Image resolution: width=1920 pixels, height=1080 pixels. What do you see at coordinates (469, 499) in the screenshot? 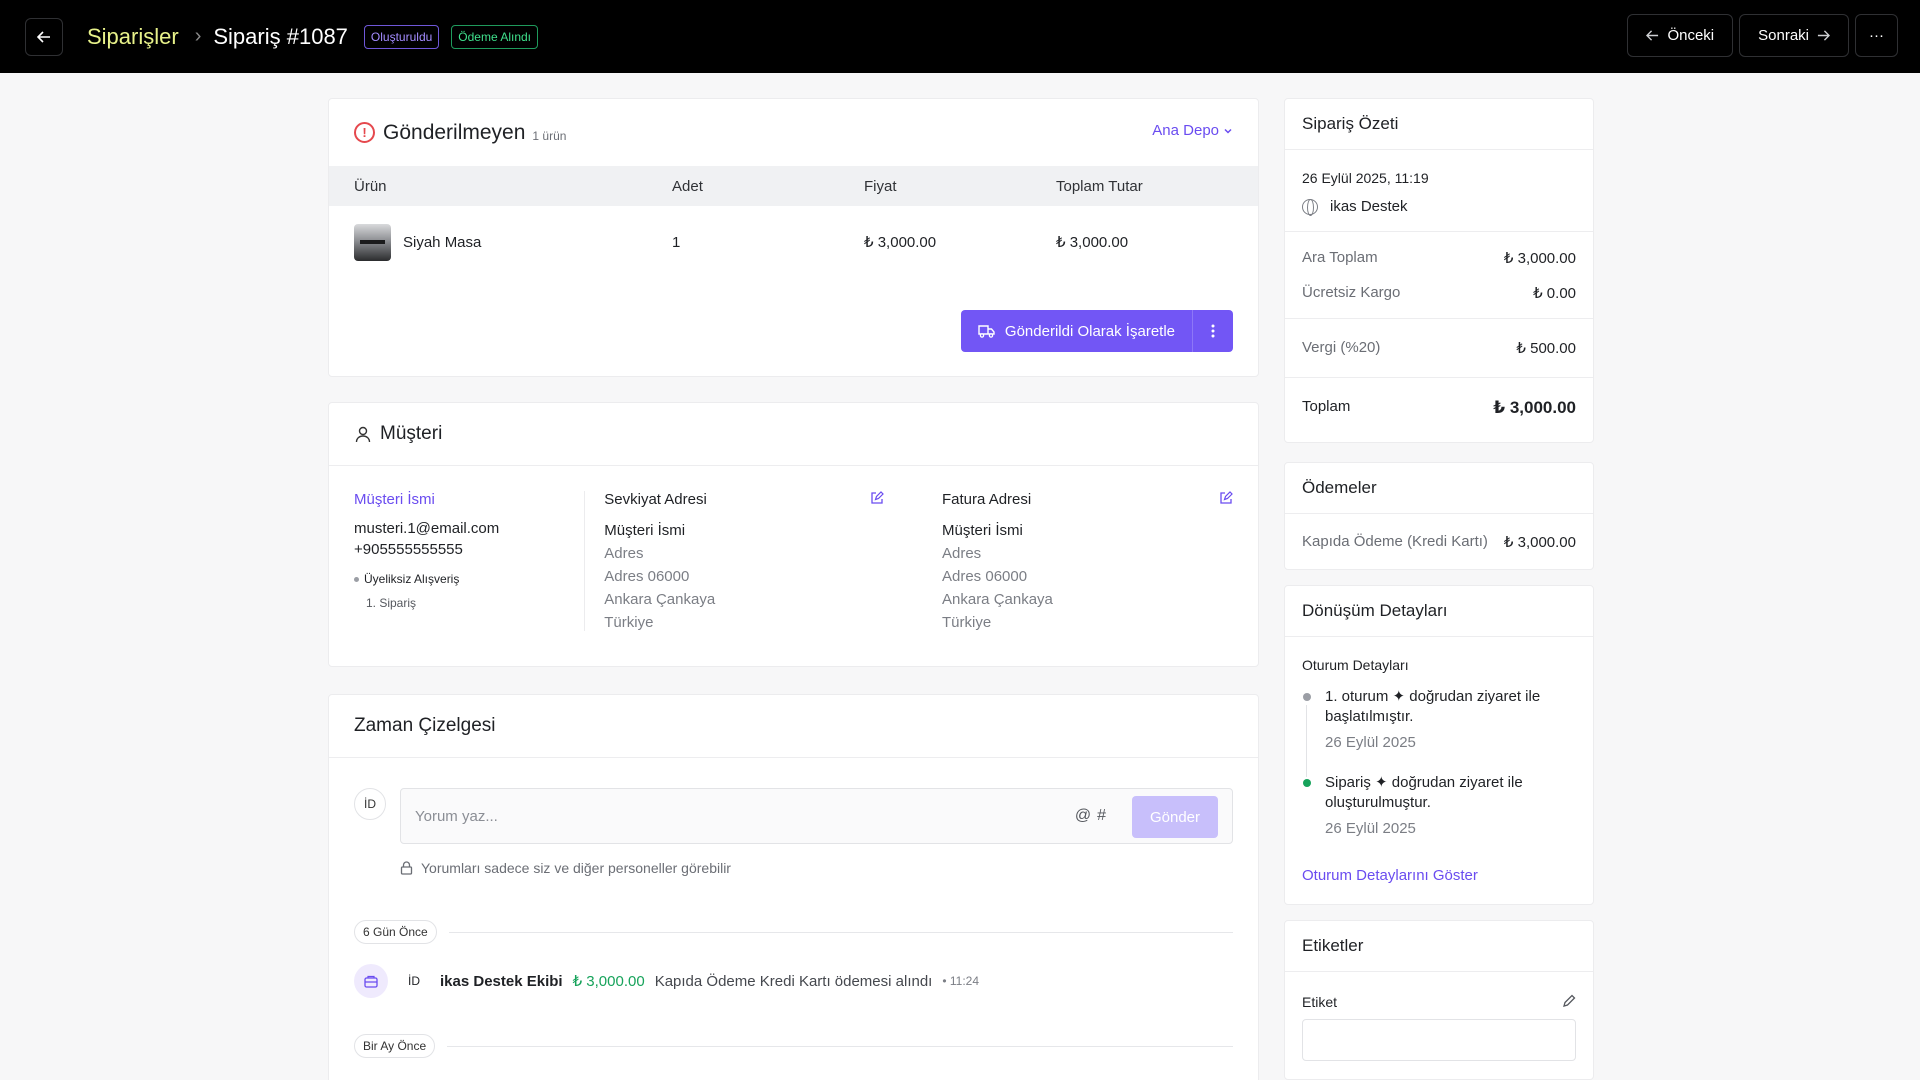
I see `customer-name-link: Müşteri İsmi` at bounding box center [469, 499].